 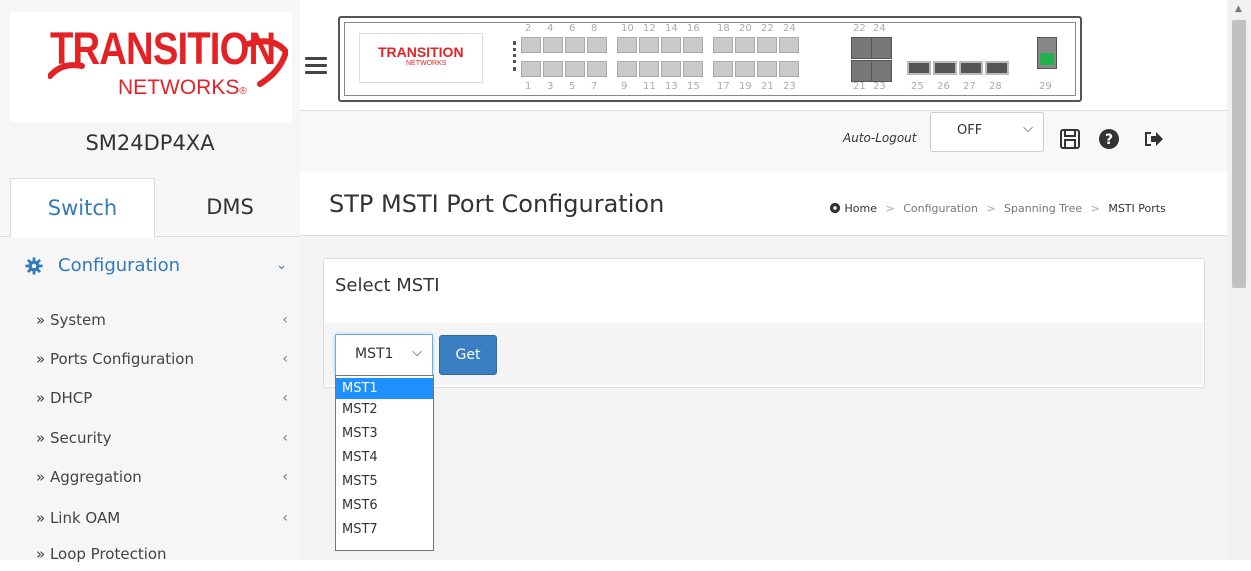 I want to click on faceplate-logo-subtitle: NETWORKS, so click(x=426, y=63).